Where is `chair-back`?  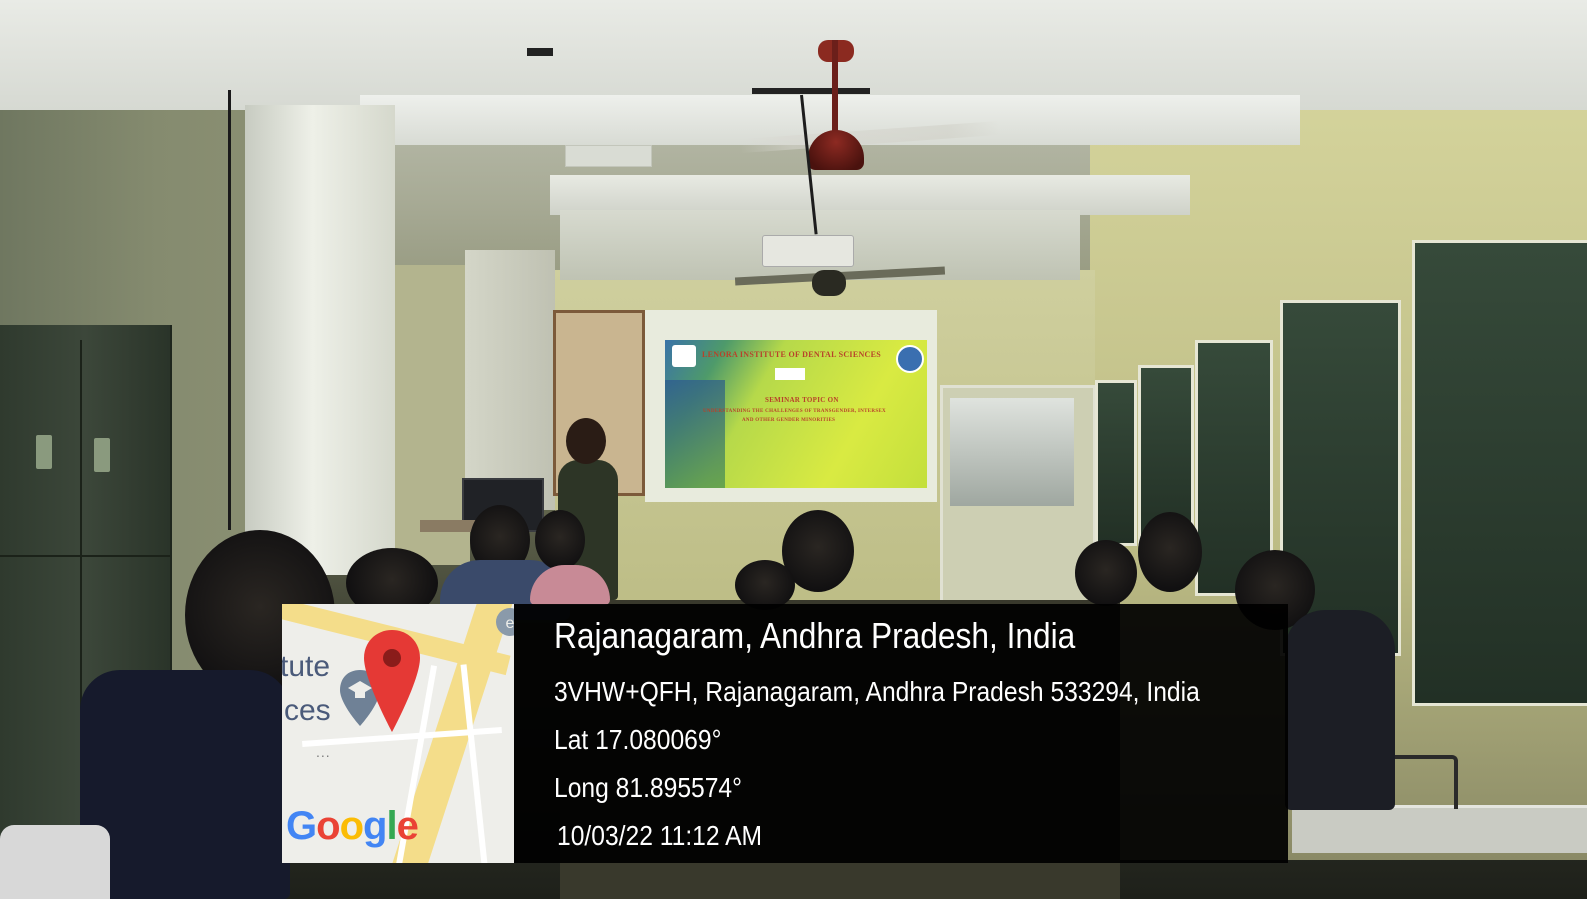
chair-back is located at coordinates (1421, 782).